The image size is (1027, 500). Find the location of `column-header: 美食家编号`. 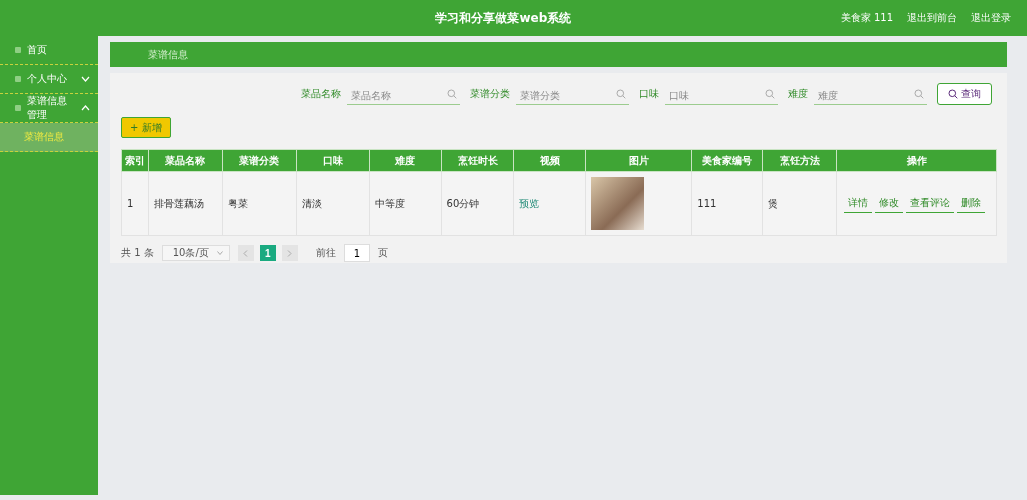

column-header: 美食家编号 is located at coordinates (727, 160).